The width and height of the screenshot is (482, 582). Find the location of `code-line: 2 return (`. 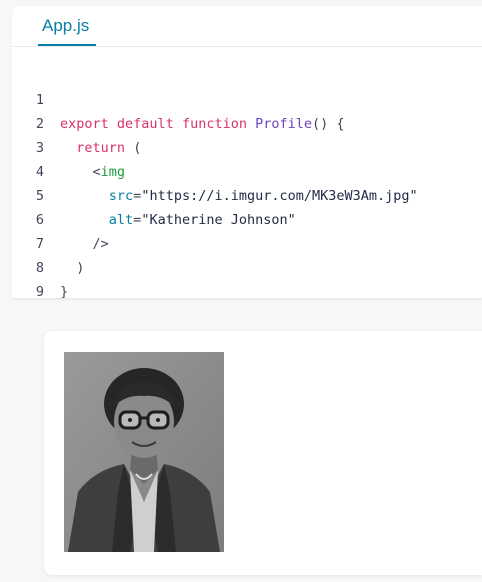

code-line: 2 return ( is located at coordinates (247, 122).